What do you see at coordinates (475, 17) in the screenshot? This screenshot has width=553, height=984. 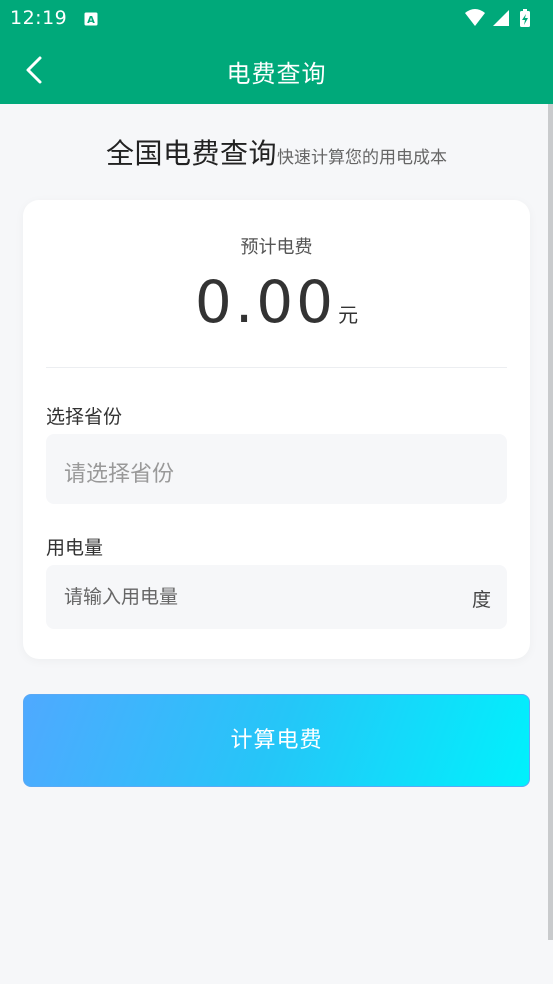 I see `wifi-icon` at bounding box center [475, 17].